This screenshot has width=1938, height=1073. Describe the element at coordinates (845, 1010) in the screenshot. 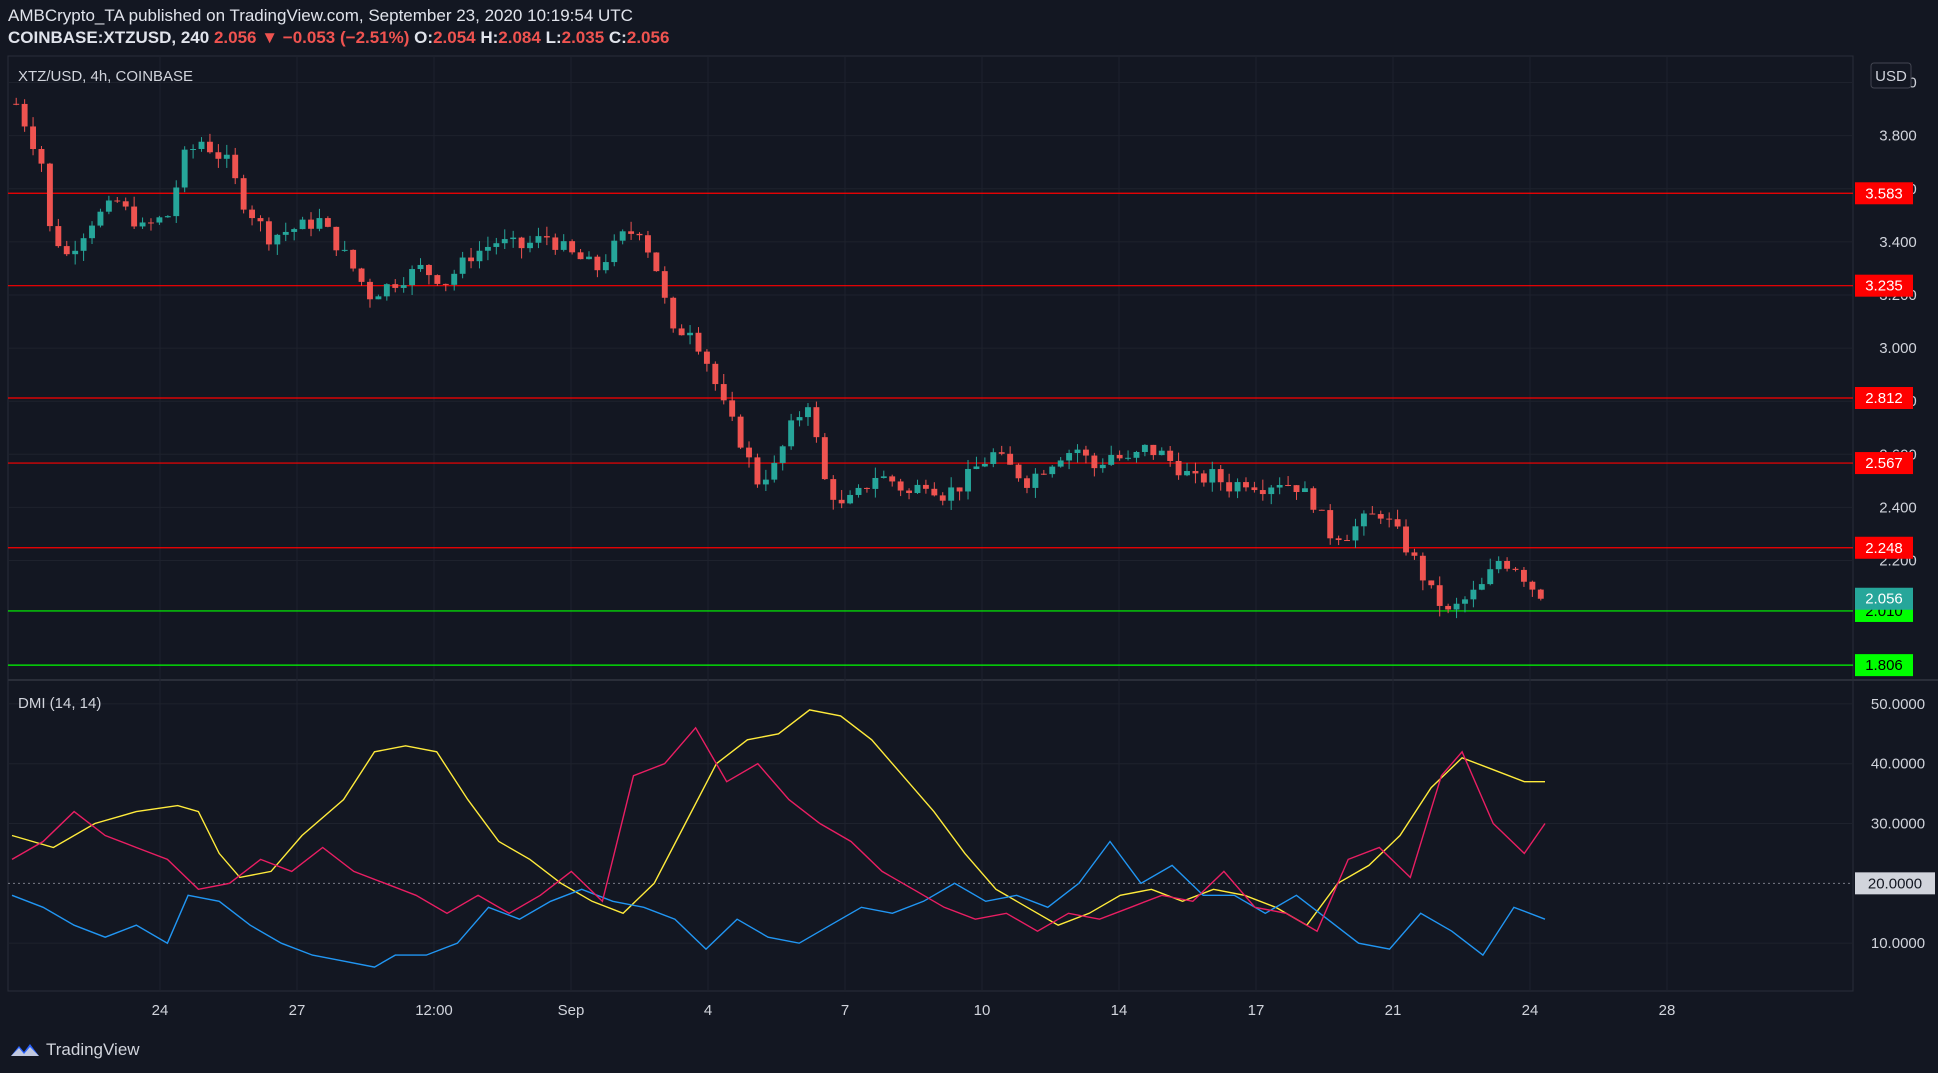

I see `time-tick-label: 7` at that location.